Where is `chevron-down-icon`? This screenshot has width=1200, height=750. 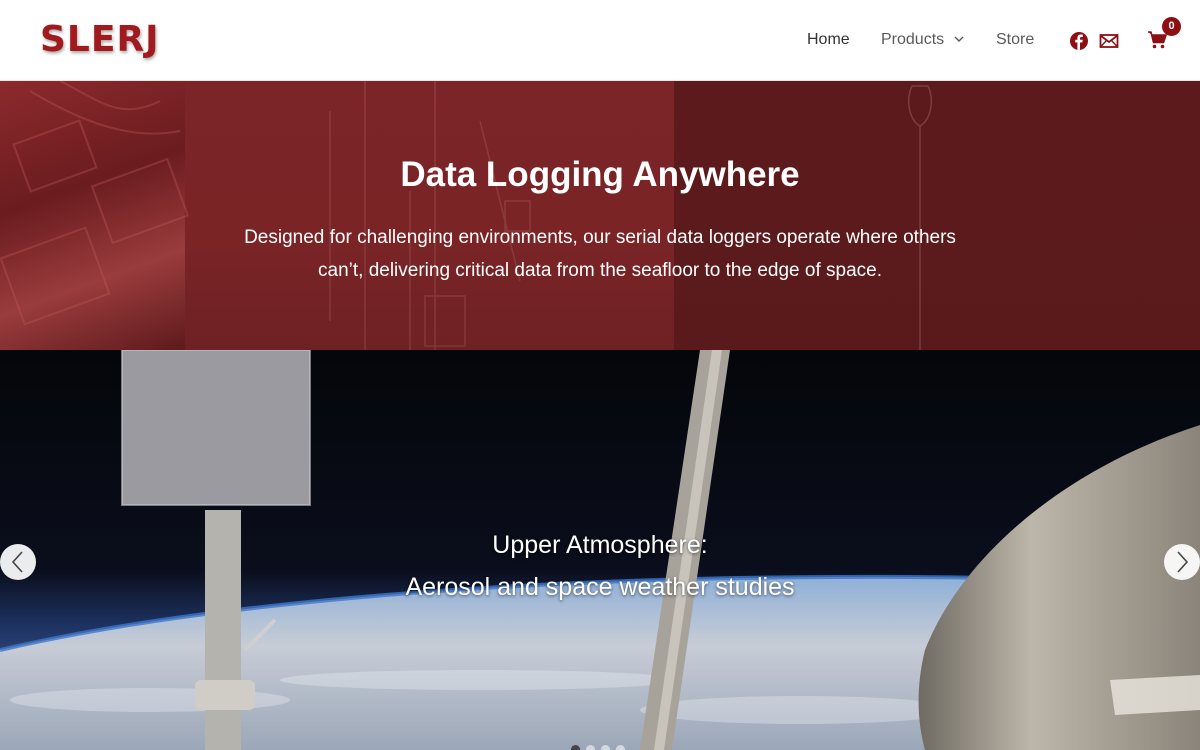
chevron-down-icon is located at coordinates (959, 39).